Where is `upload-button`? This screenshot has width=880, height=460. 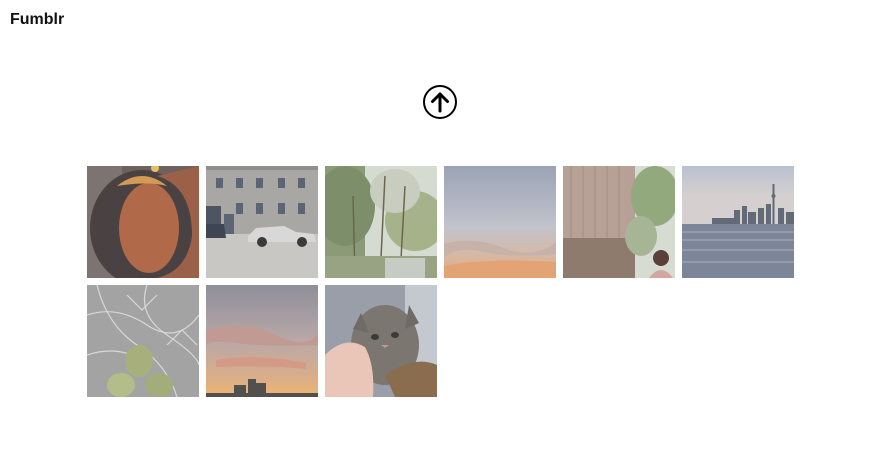 upload-button is located at coordinates (440, 102).